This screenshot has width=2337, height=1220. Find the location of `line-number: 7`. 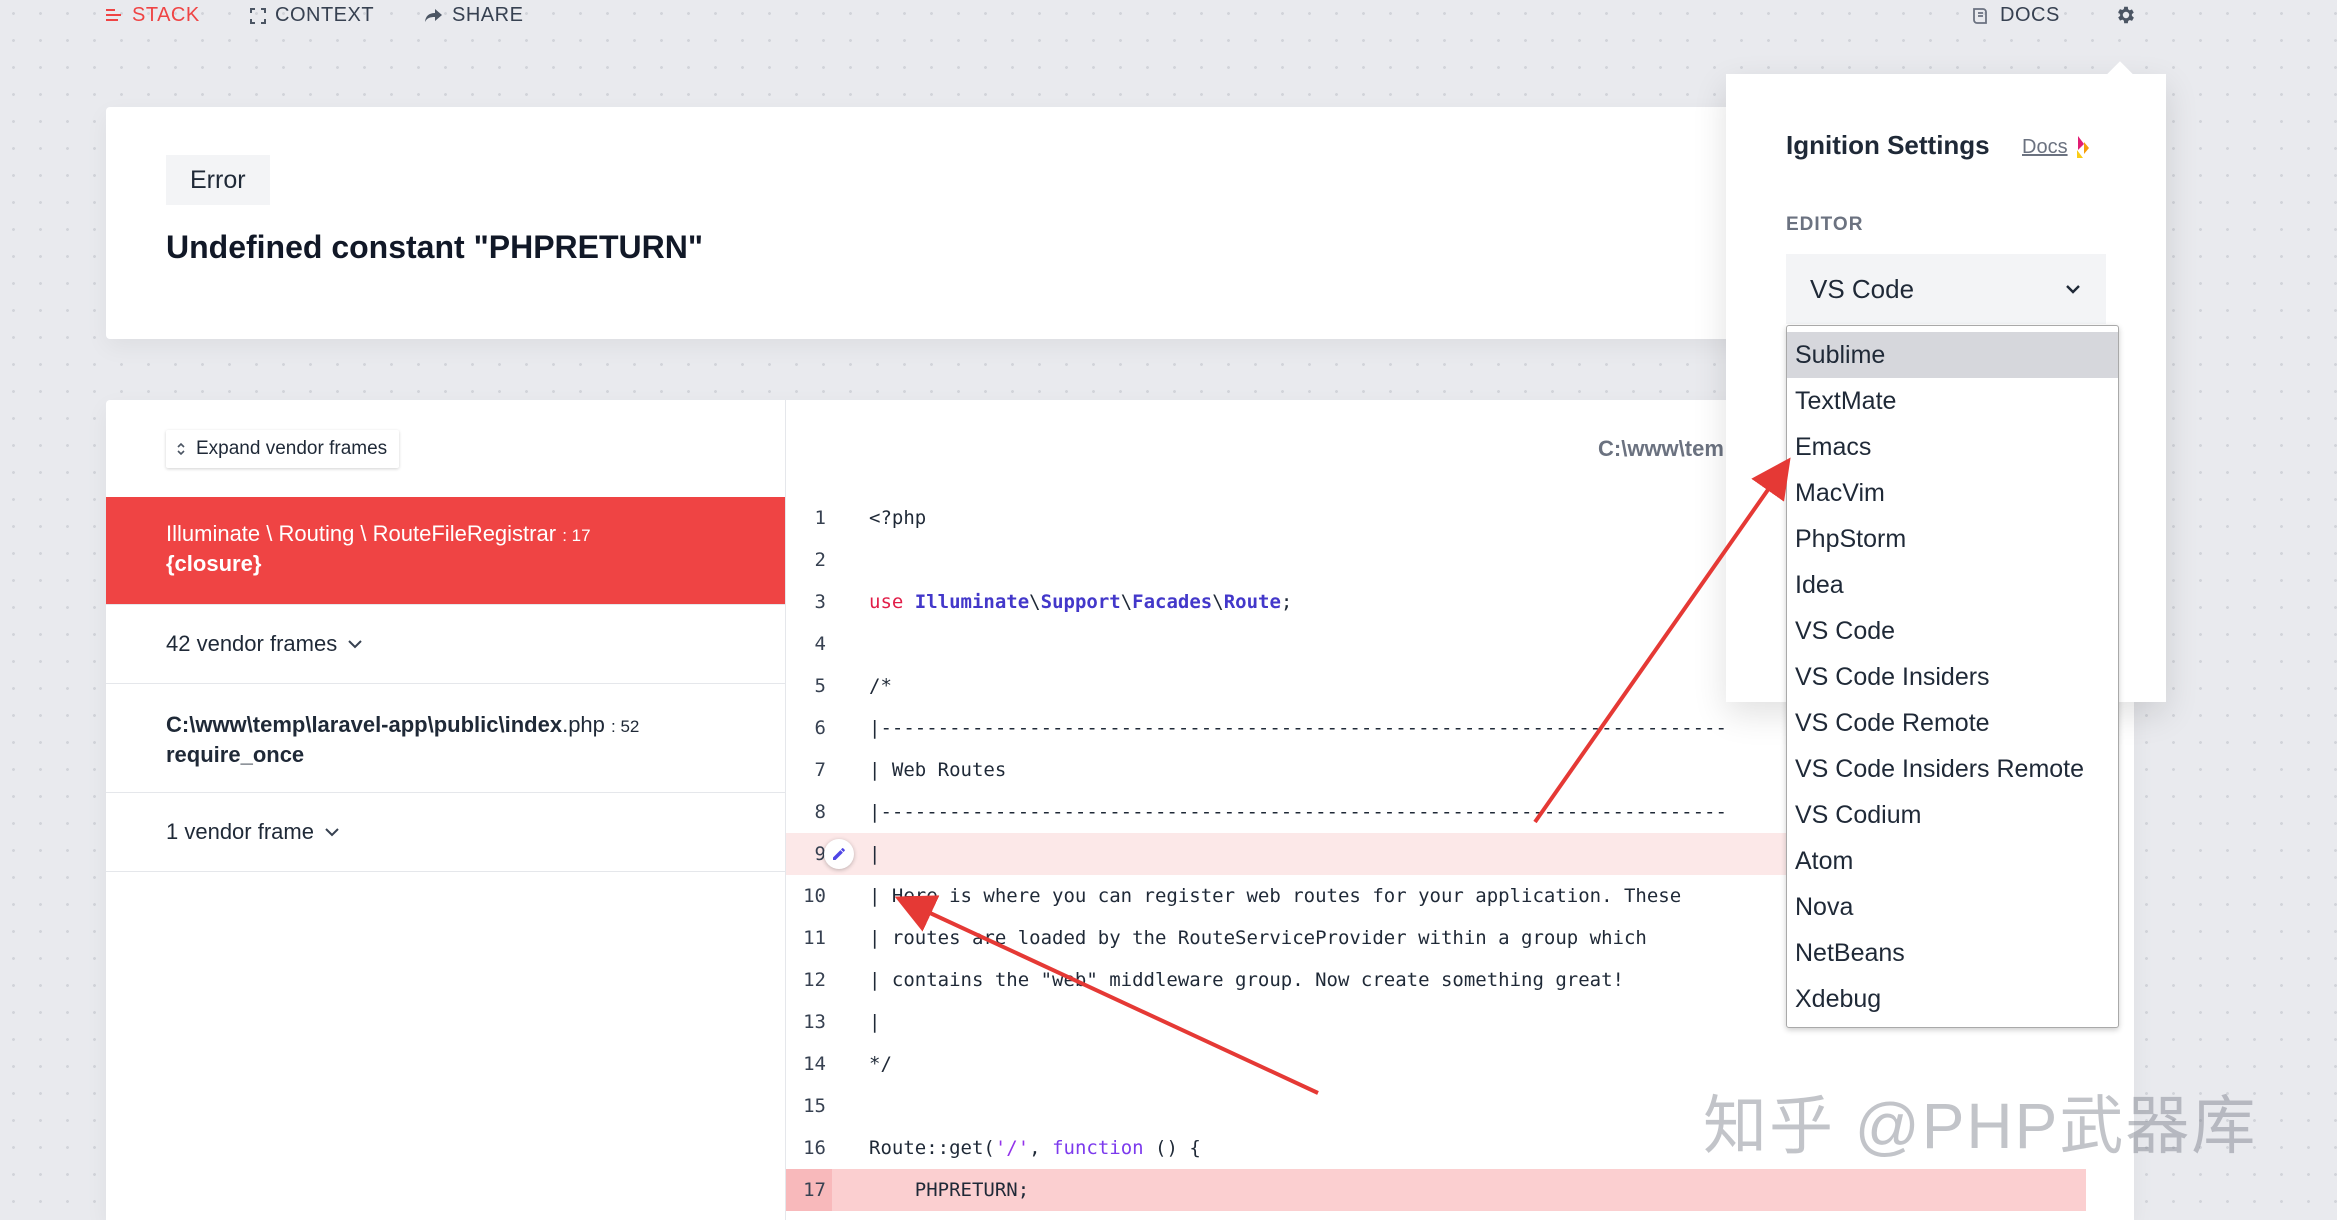

line-number: 7 is located at coordinates (820, 770).